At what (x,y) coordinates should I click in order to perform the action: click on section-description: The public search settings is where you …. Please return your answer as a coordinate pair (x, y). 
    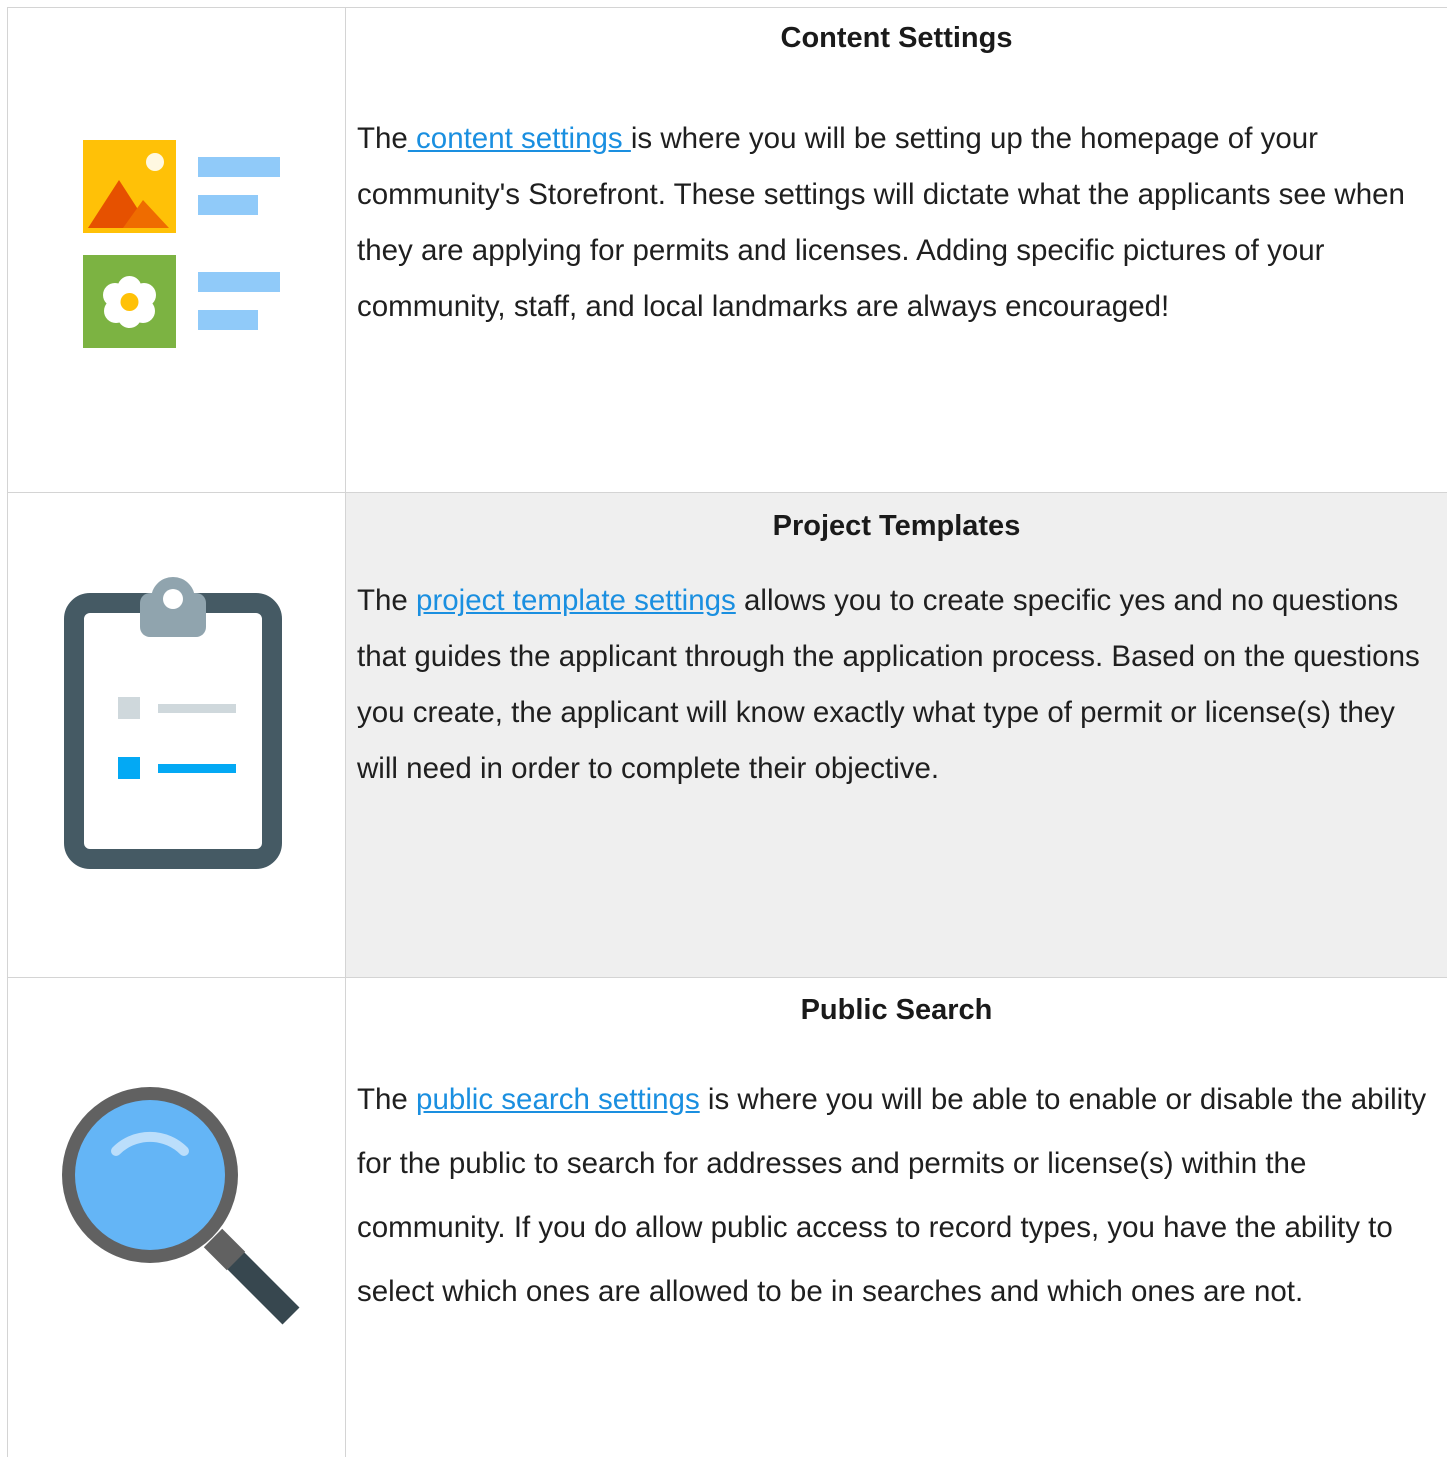
    Looking at the image, I should click on (895, 1196).